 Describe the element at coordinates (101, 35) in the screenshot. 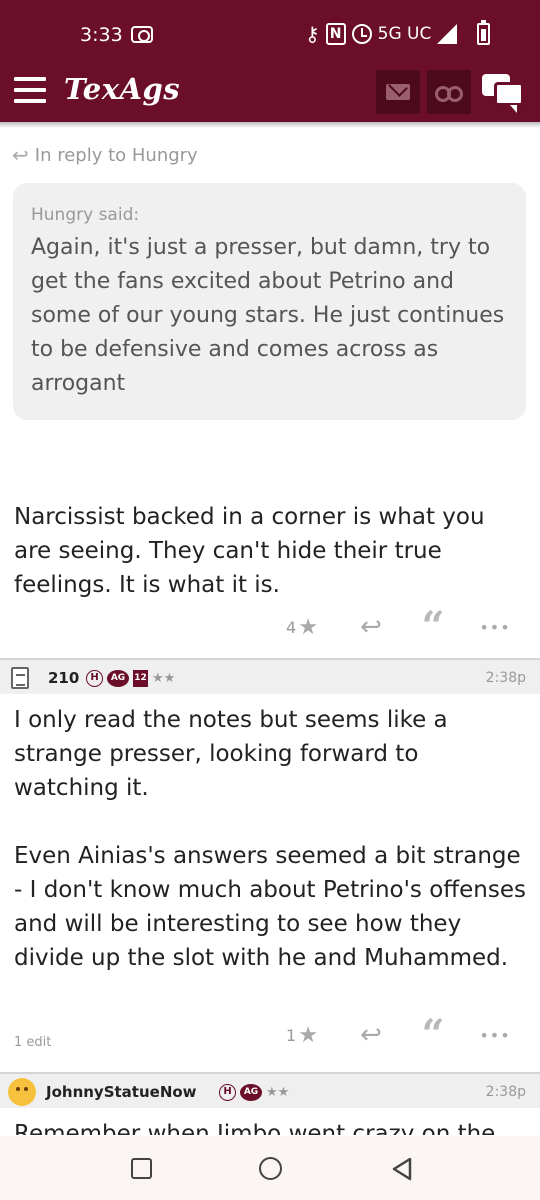

I see `status-time: 3:33` at that location.